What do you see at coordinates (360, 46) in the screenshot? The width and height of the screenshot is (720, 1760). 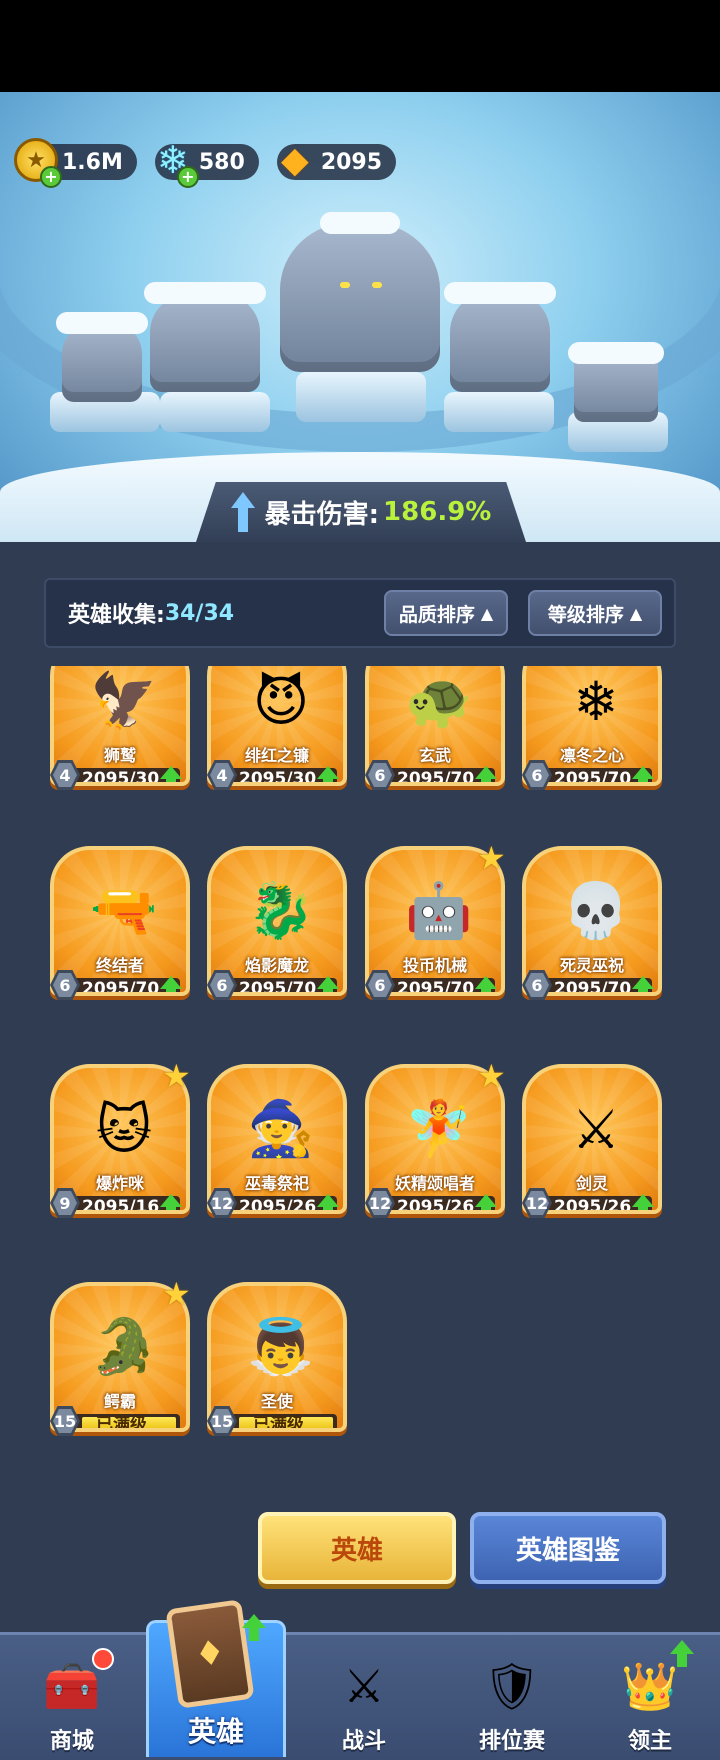 I see `status-bar` at bounding box center [360, 46].